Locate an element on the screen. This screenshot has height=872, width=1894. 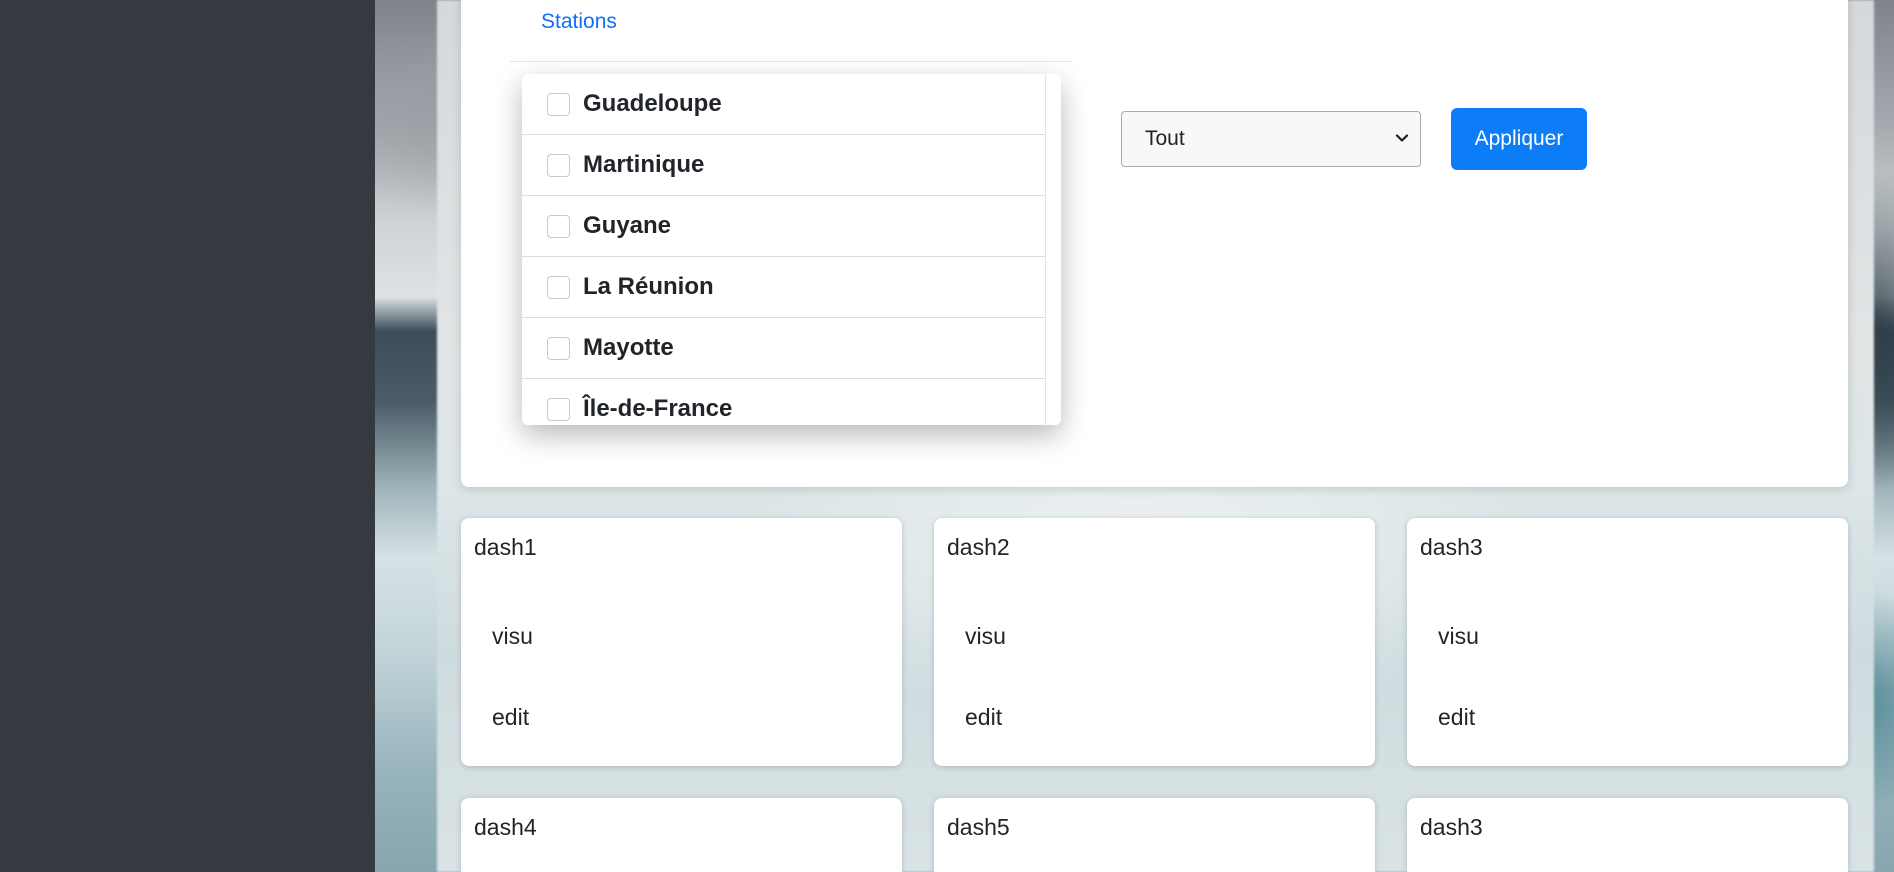
dashboard-title: dash1 is located at coordinates (505, 547).